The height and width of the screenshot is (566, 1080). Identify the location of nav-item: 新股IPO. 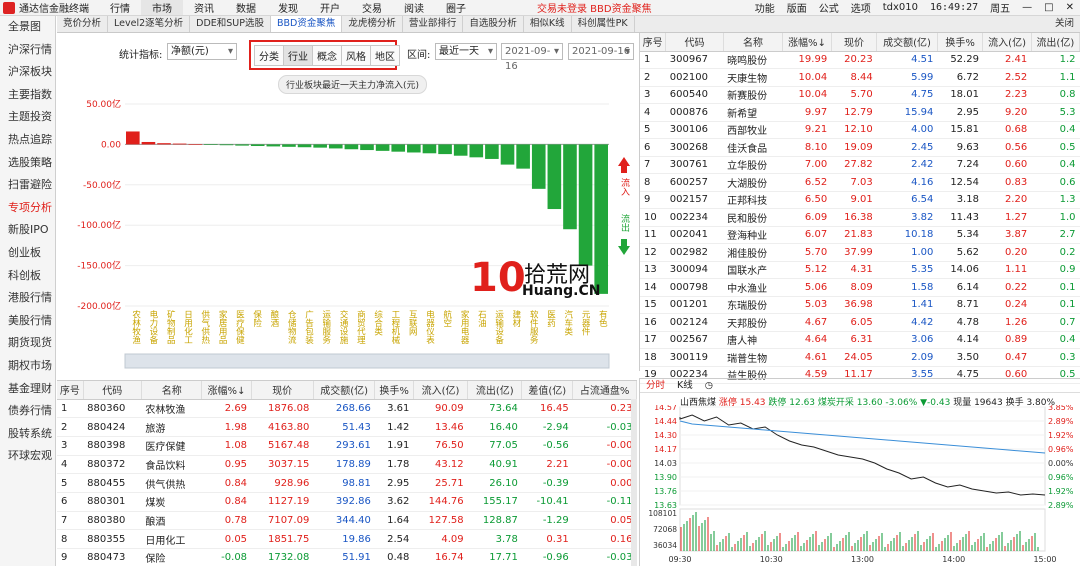
(27, 230).